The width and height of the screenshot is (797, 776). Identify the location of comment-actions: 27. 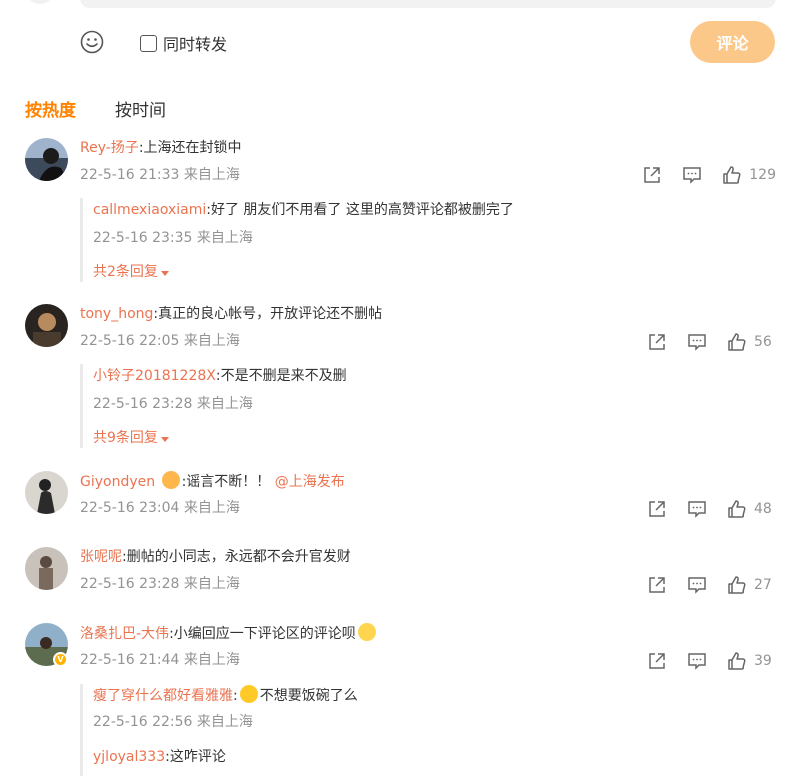
(701, 585).